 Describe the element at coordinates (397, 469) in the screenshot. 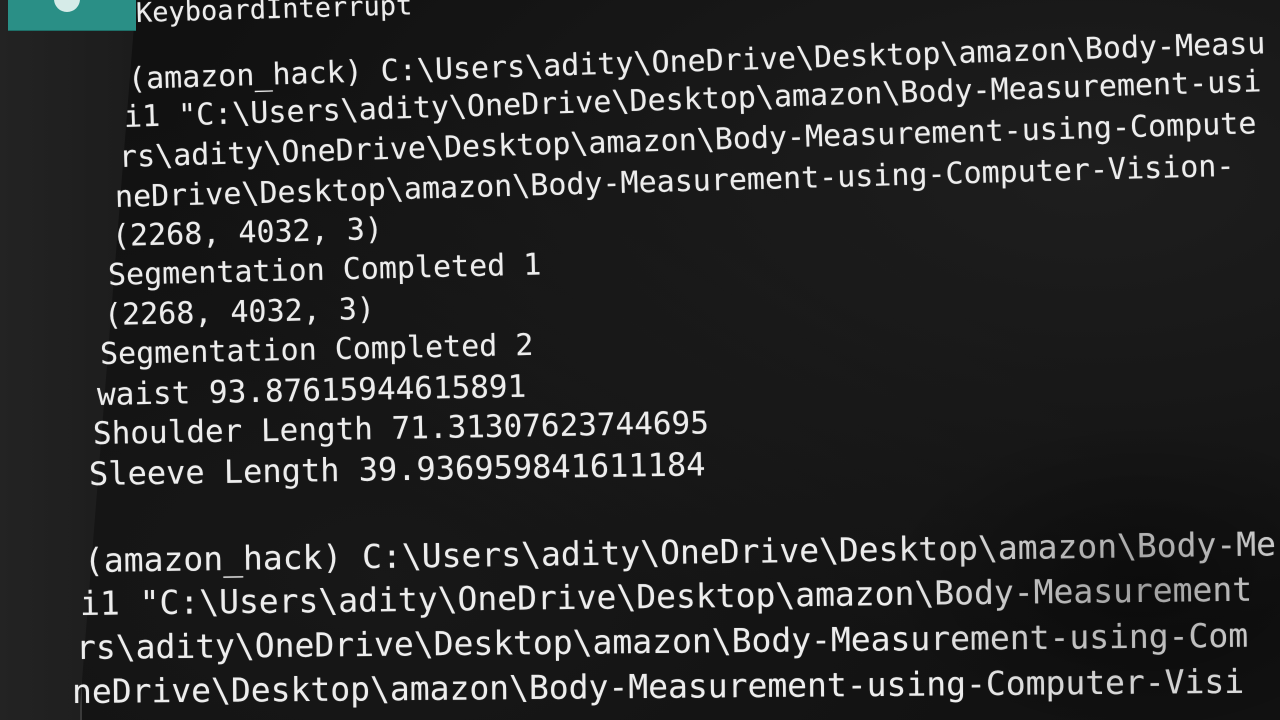

I see `terminal-line: Sleeve Length 39.936959841611184` at that location.